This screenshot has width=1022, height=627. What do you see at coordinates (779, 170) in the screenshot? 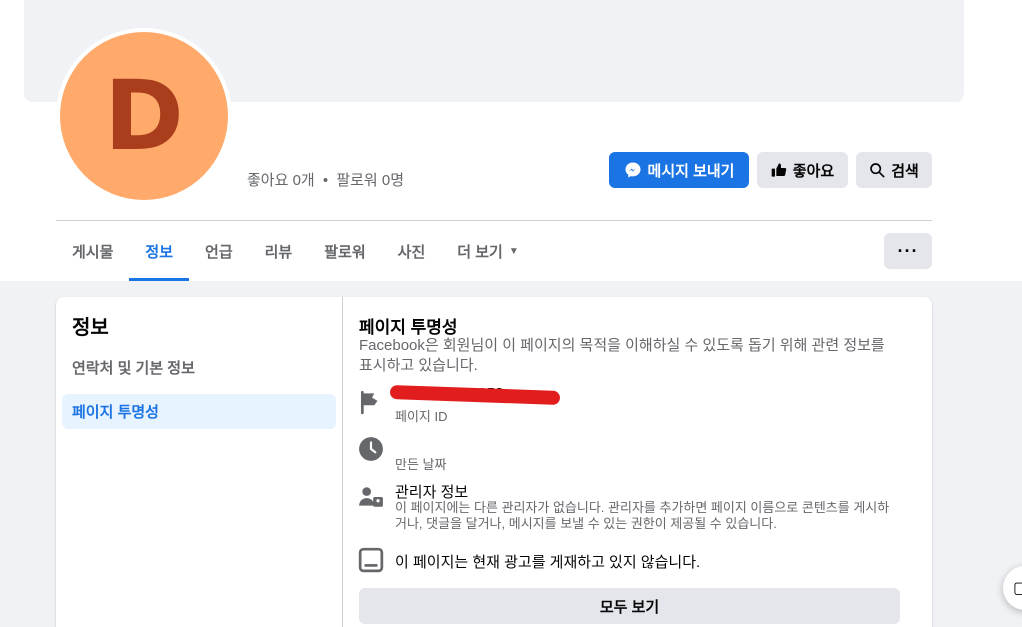
I see `thumbs-up-icon` at bounding box center [779, 170].